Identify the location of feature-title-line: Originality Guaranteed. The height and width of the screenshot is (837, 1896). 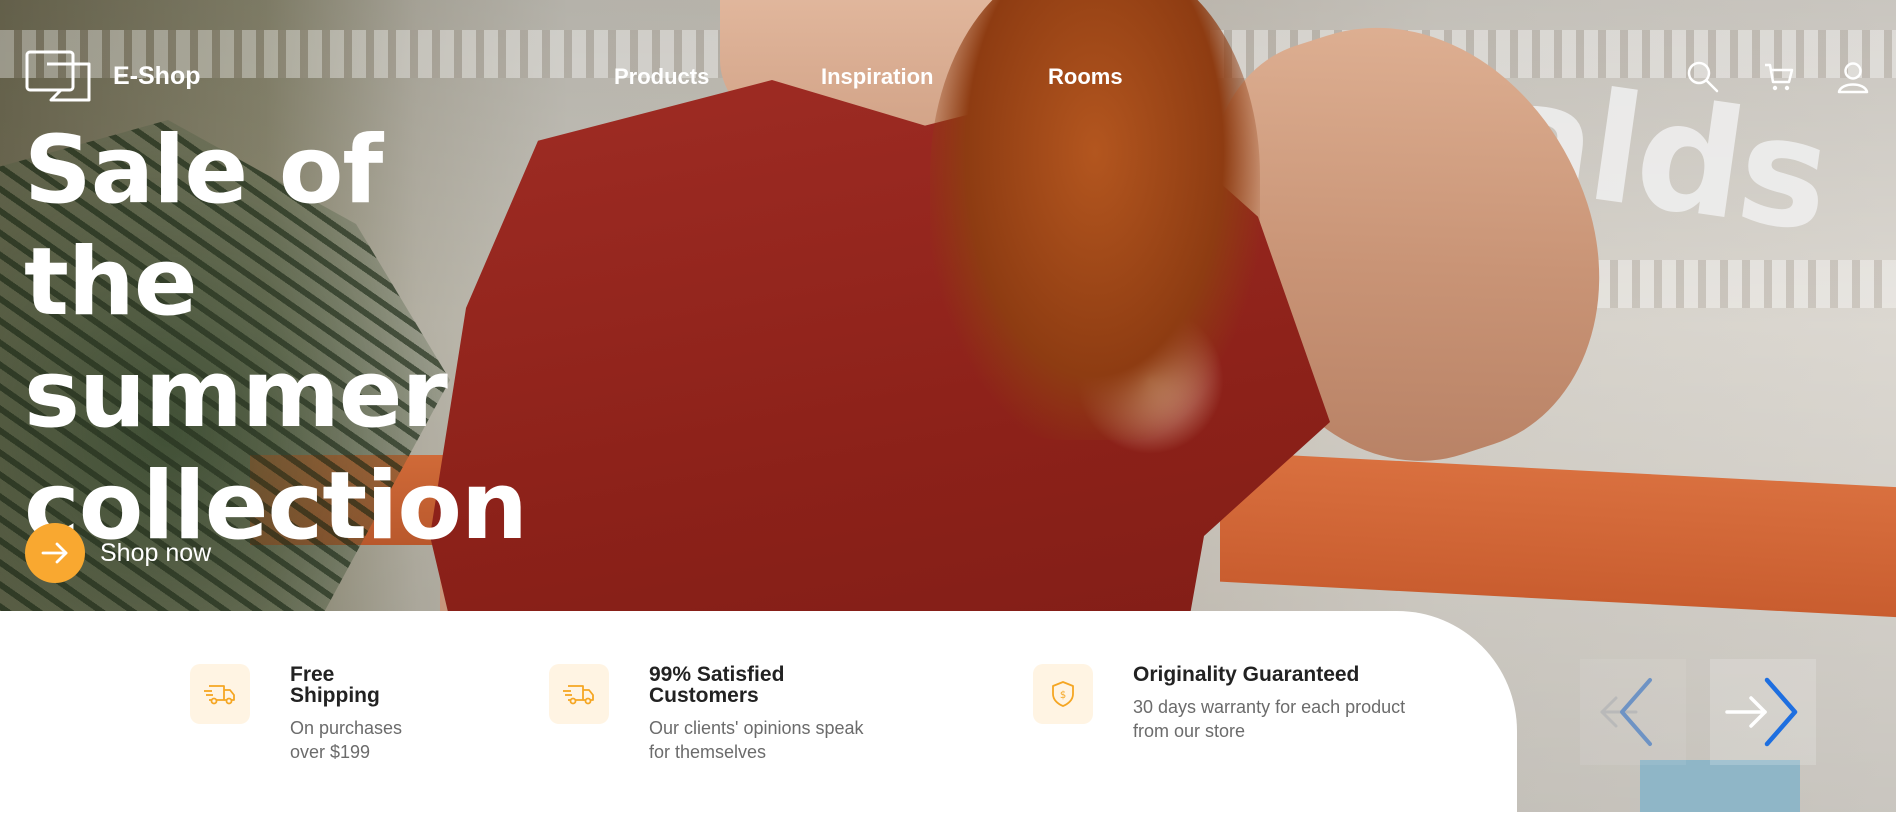
(1246, 674).